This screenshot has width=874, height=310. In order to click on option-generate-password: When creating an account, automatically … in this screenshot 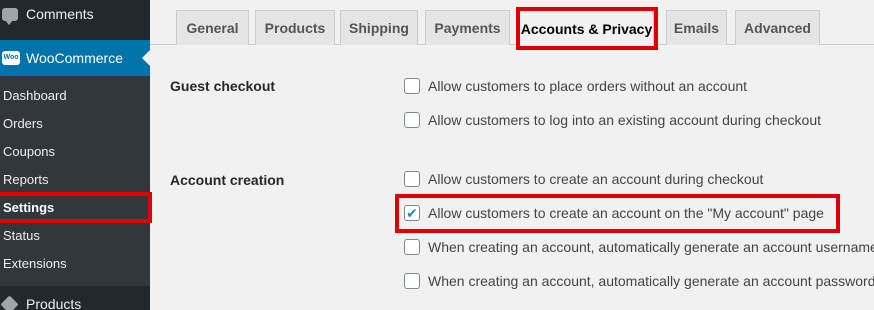, I will do `click(639, 281)`.